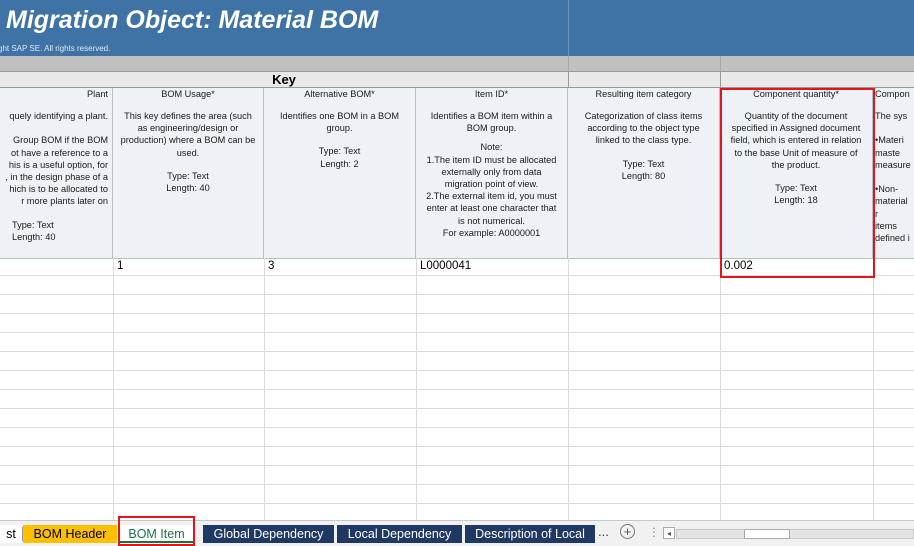 This screenshot has width=914, height=546. Describe the element at coordinates (530, 534) in the screenshot. I see `tab-description-of-local: Description of Local` at that location.